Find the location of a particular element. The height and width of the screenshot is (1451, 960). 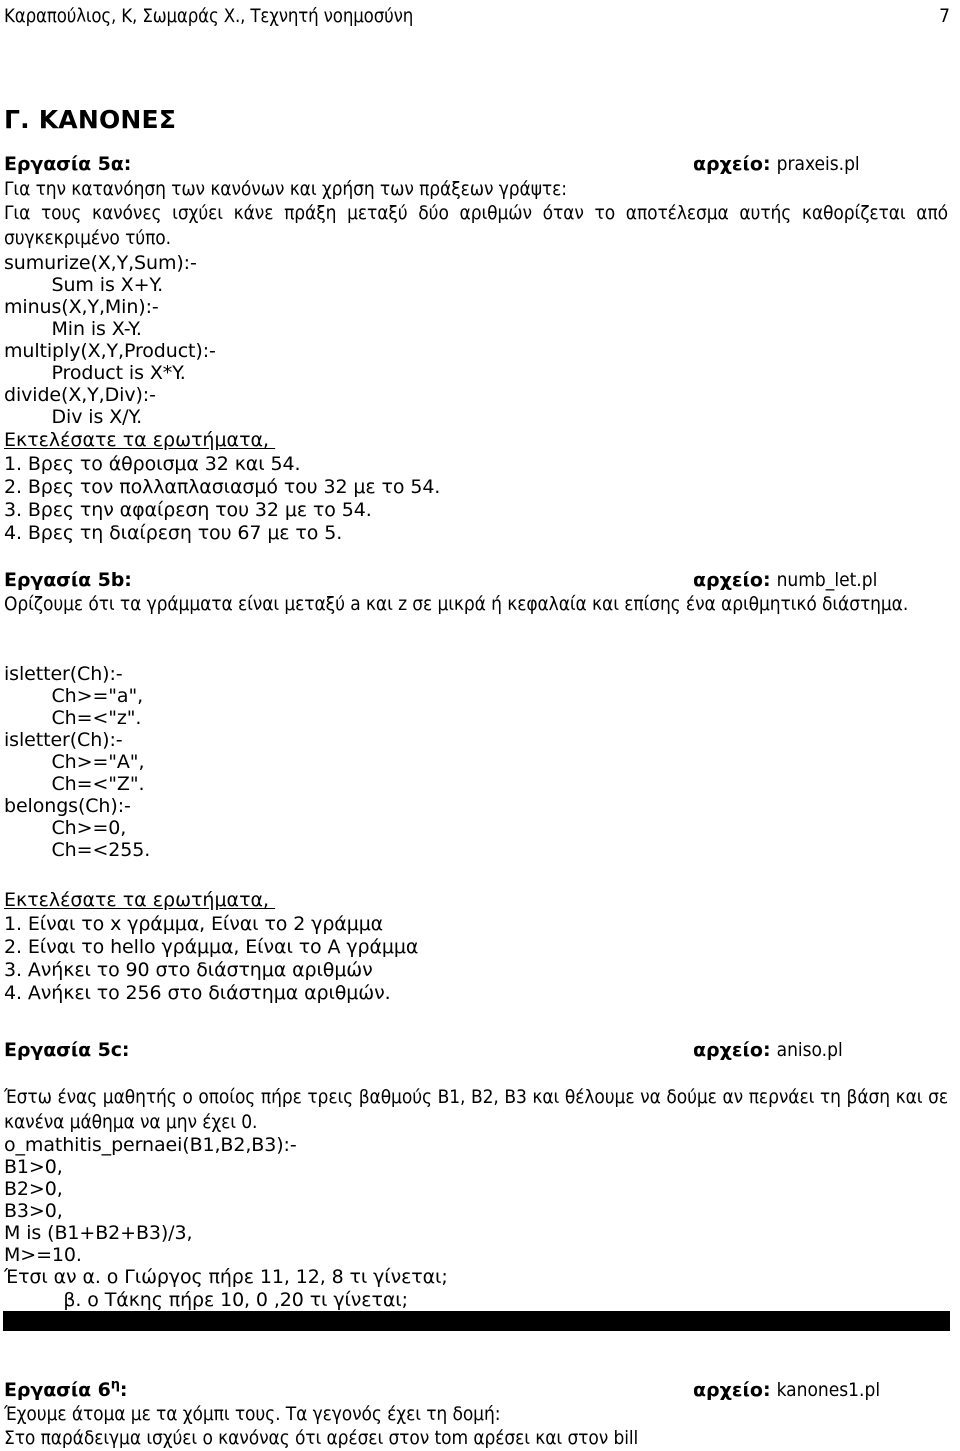

code-line: Div is X/Y. is located at coordinates (73, 417).